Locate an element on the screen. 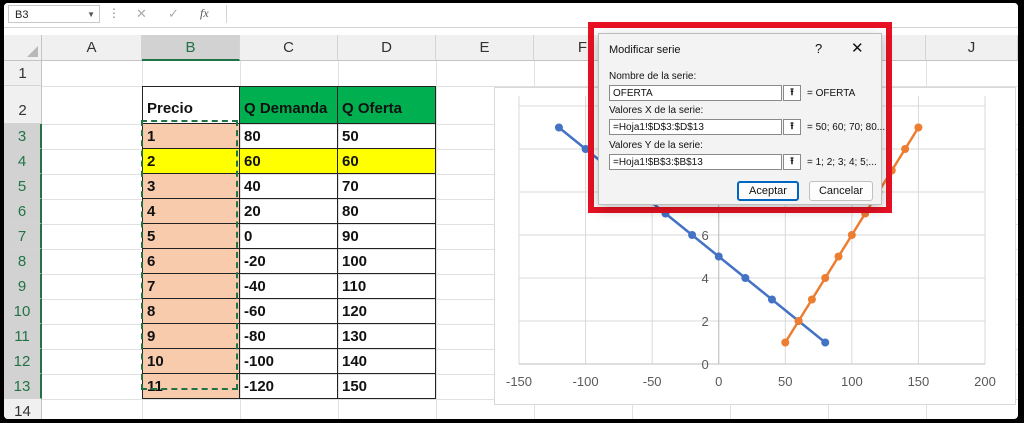  series-name-preview: = OFERTA is located at coordinates (831, 93).